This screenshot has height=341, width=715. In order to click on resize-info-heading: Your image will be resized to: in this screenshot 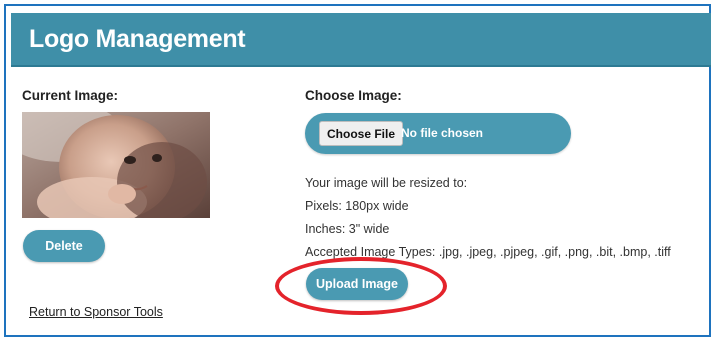, I will do `click(386, 183)`.